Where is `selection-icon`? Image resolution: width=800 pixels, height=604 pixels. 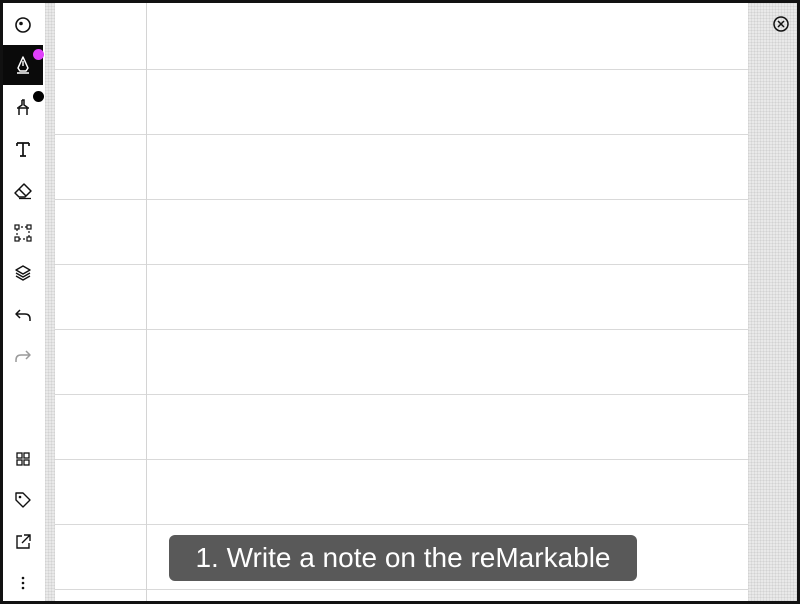
selection-icon is located at coordinates (23, 233).